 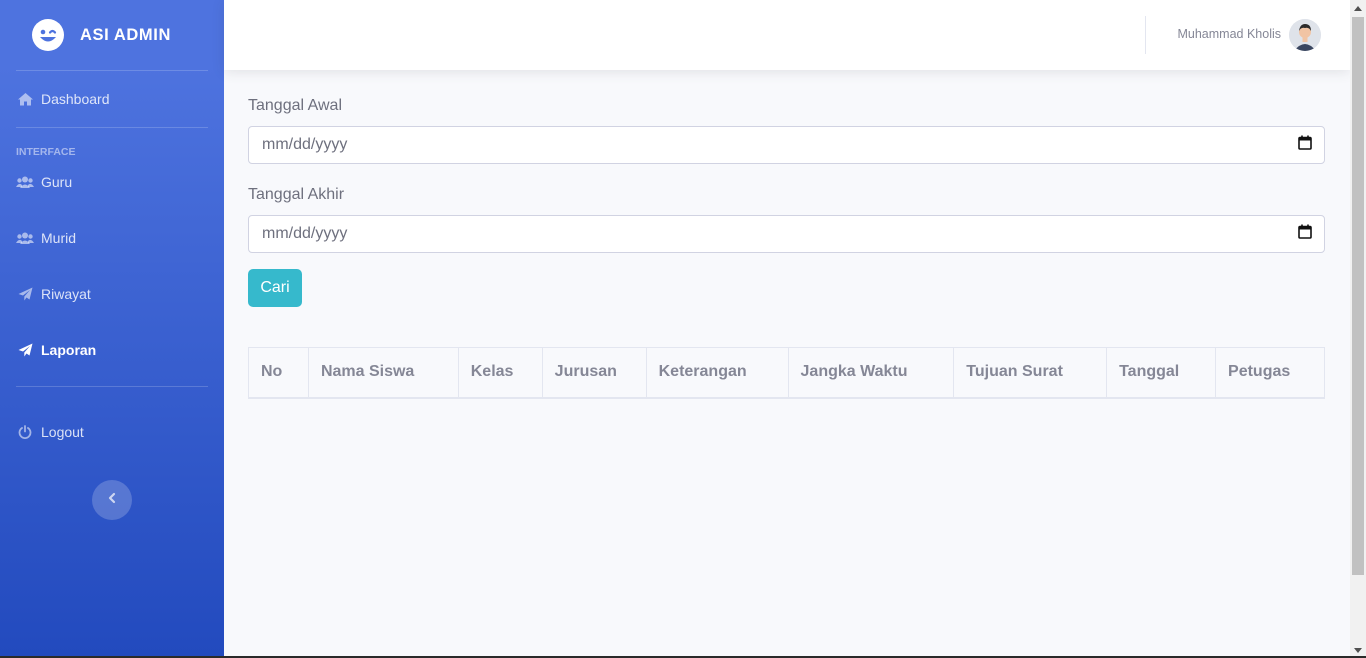 What do you see at coordinates (1270, 373) in the screenshot?
I see `column-header-petugas: Petugas` at bounding box center [1270, 373].